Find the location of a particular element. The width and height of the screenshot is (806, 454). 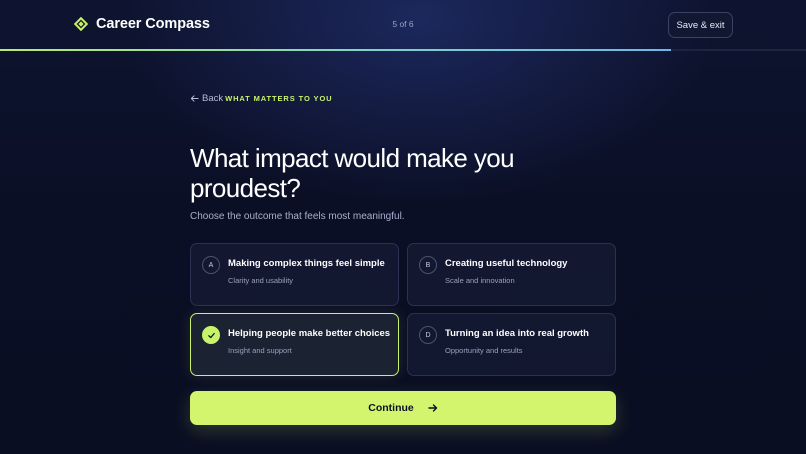

breadcrumb: Back WHAT MATTERS TO YOU is located at coordinates (261, 98).